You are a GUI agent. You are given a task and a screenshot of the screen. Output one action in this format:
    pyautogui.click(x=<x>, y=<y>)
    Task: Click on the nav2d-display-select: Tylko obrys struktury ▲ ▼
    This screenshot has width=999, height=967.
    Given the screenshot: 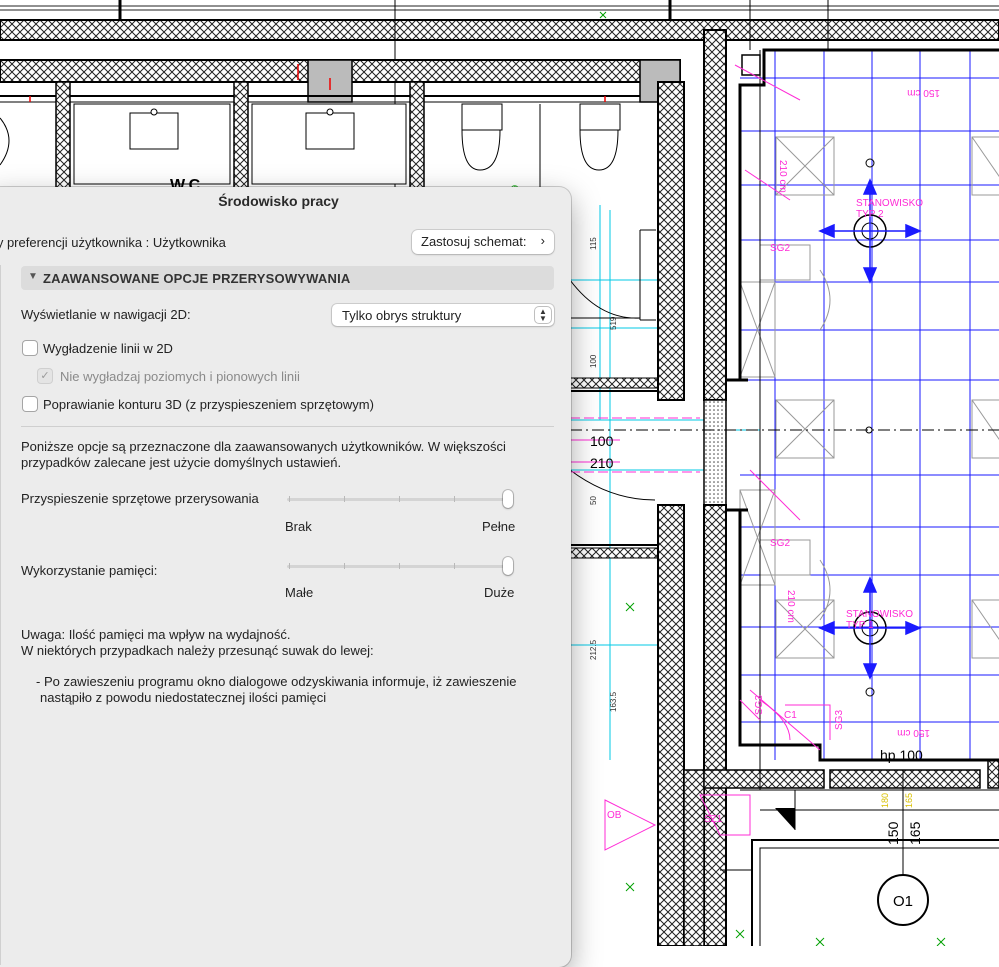 What is the action you would take?
    pyautogui.click(x=443, y=315)
    